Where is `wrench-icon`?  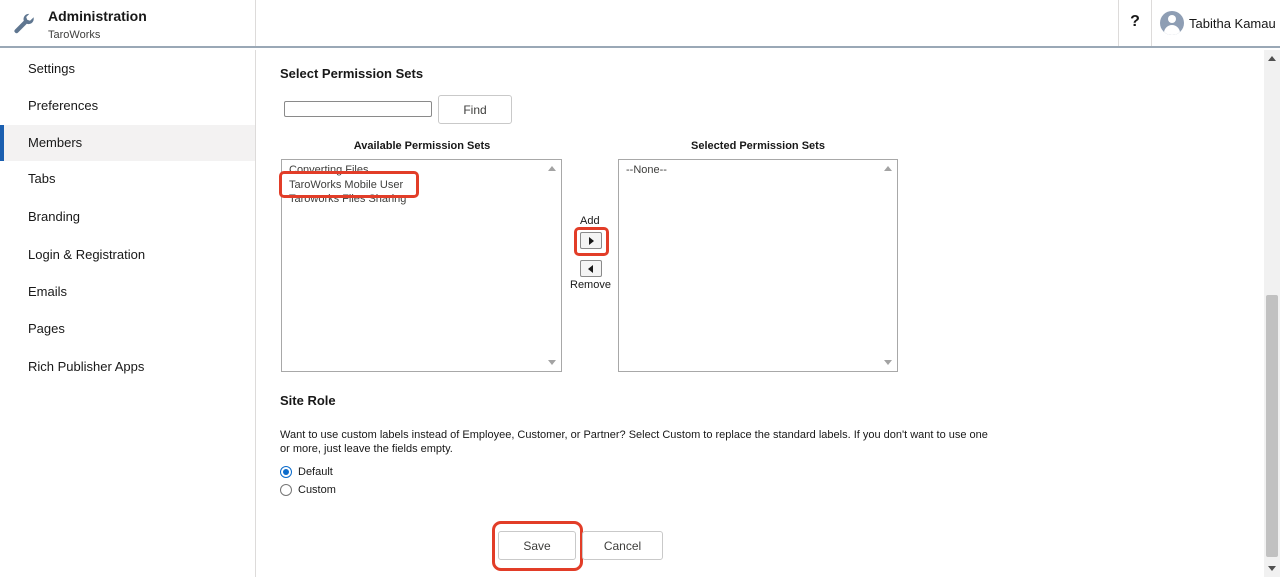 wrench-icon is located at coordinates (24, 23).